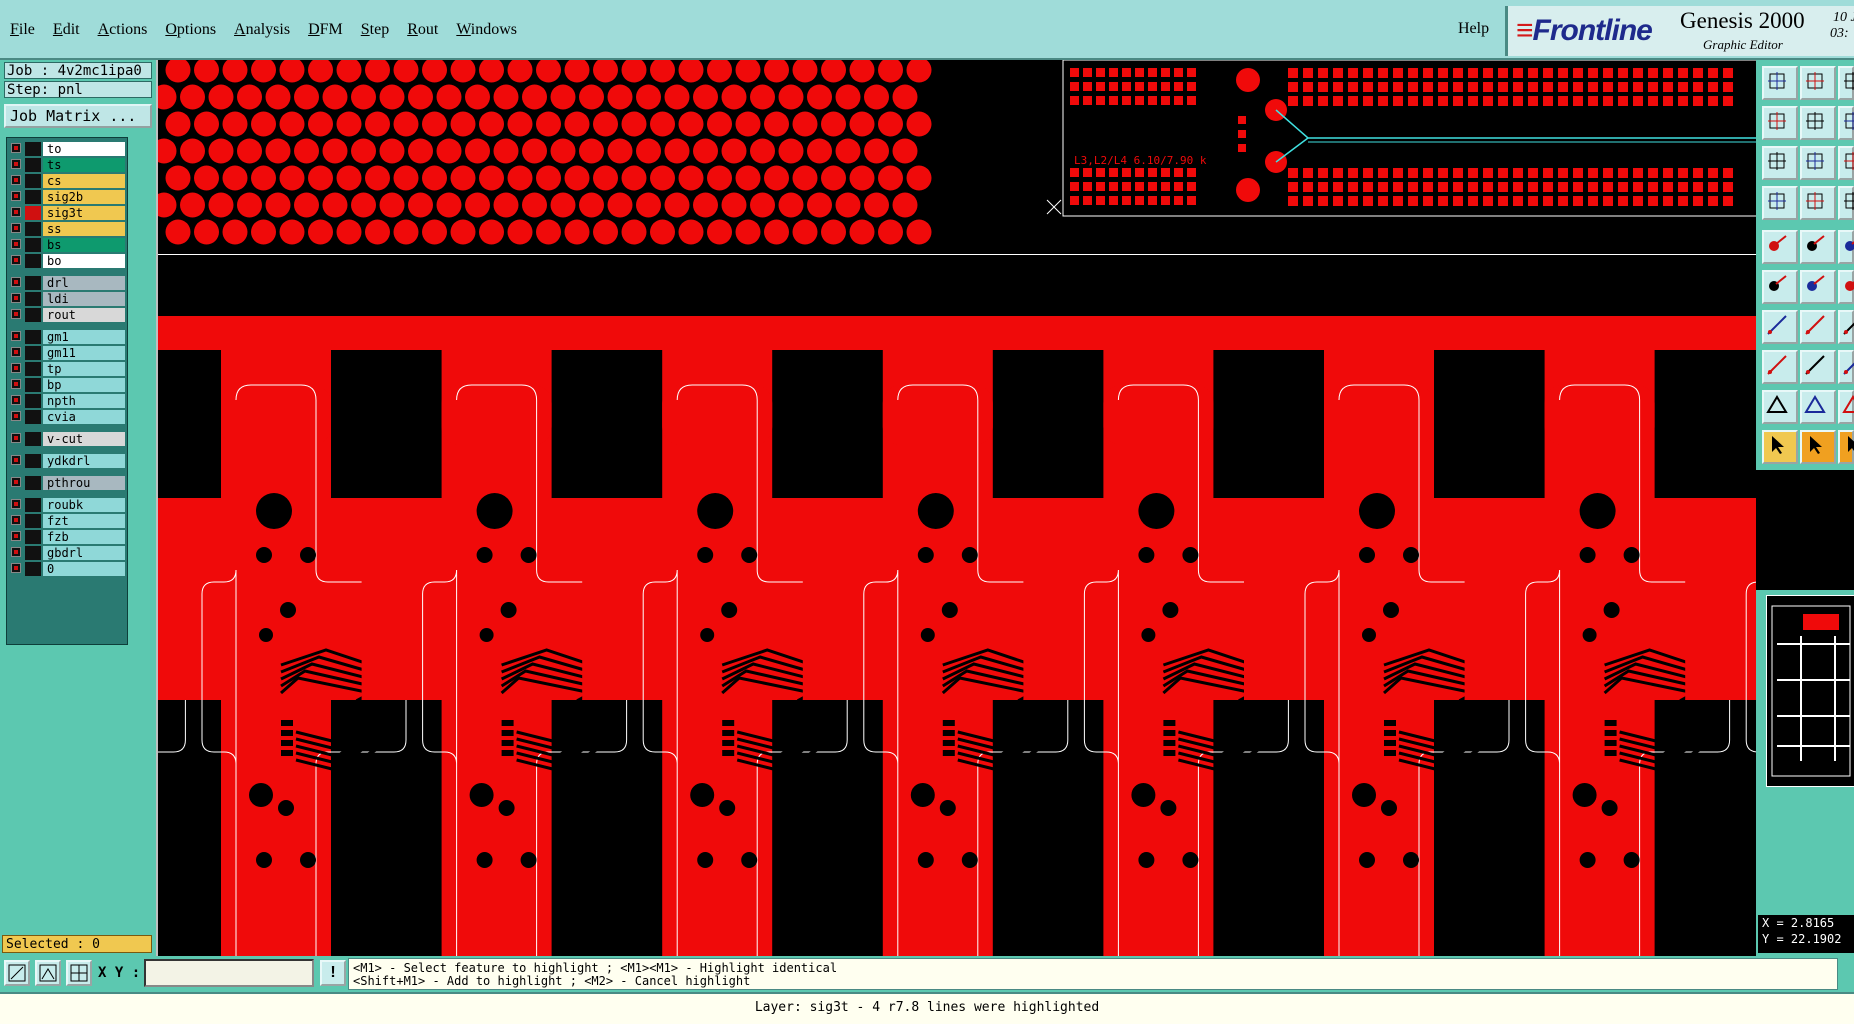 The width and height of the screenshot is (1854, 1024). Describe the element at coordinates (1780, 447) in the screenshot. I see `pointer-button` at that location.